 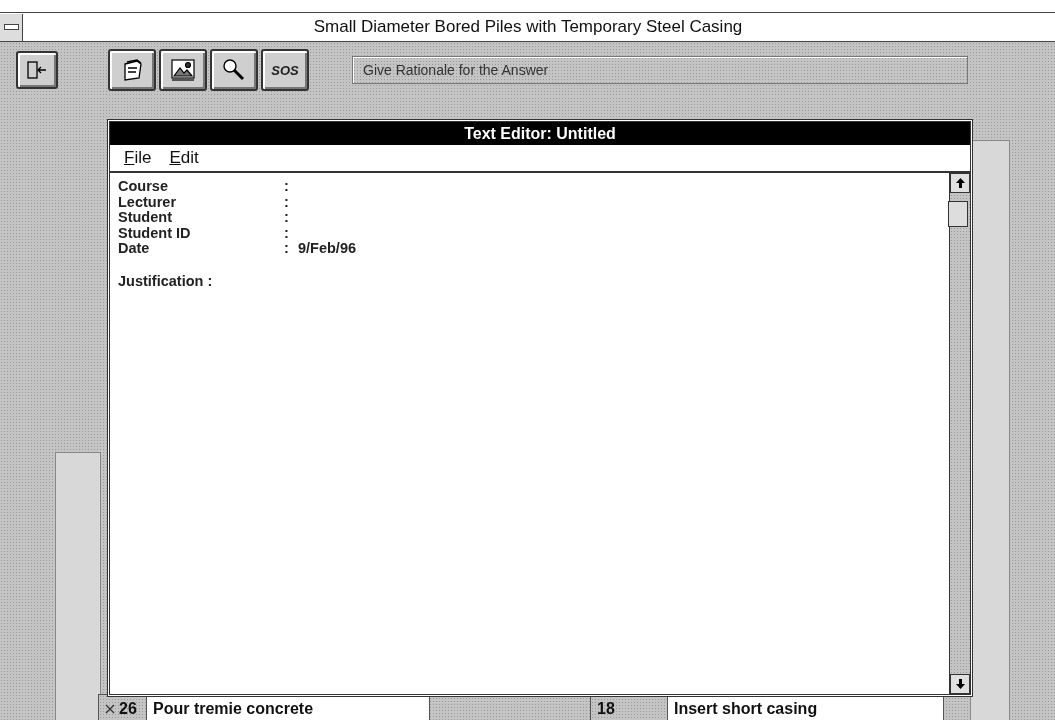 What do you see at coordinates (165, 280) in the screenshot?
I see `justification-label: Justification :` at bounding box center [165, 280].